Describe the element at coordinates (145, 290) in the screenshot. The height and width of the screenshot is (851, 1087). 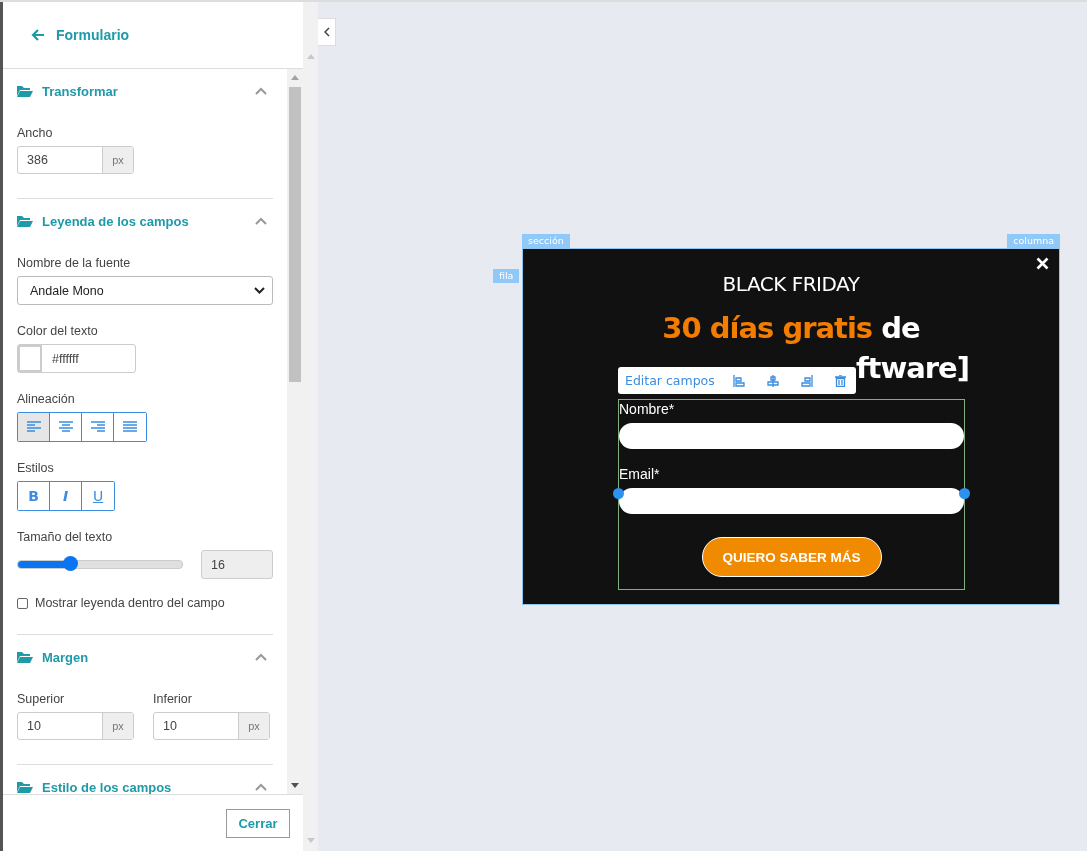
I see `font-dropdown: Andale Mono` at that location.